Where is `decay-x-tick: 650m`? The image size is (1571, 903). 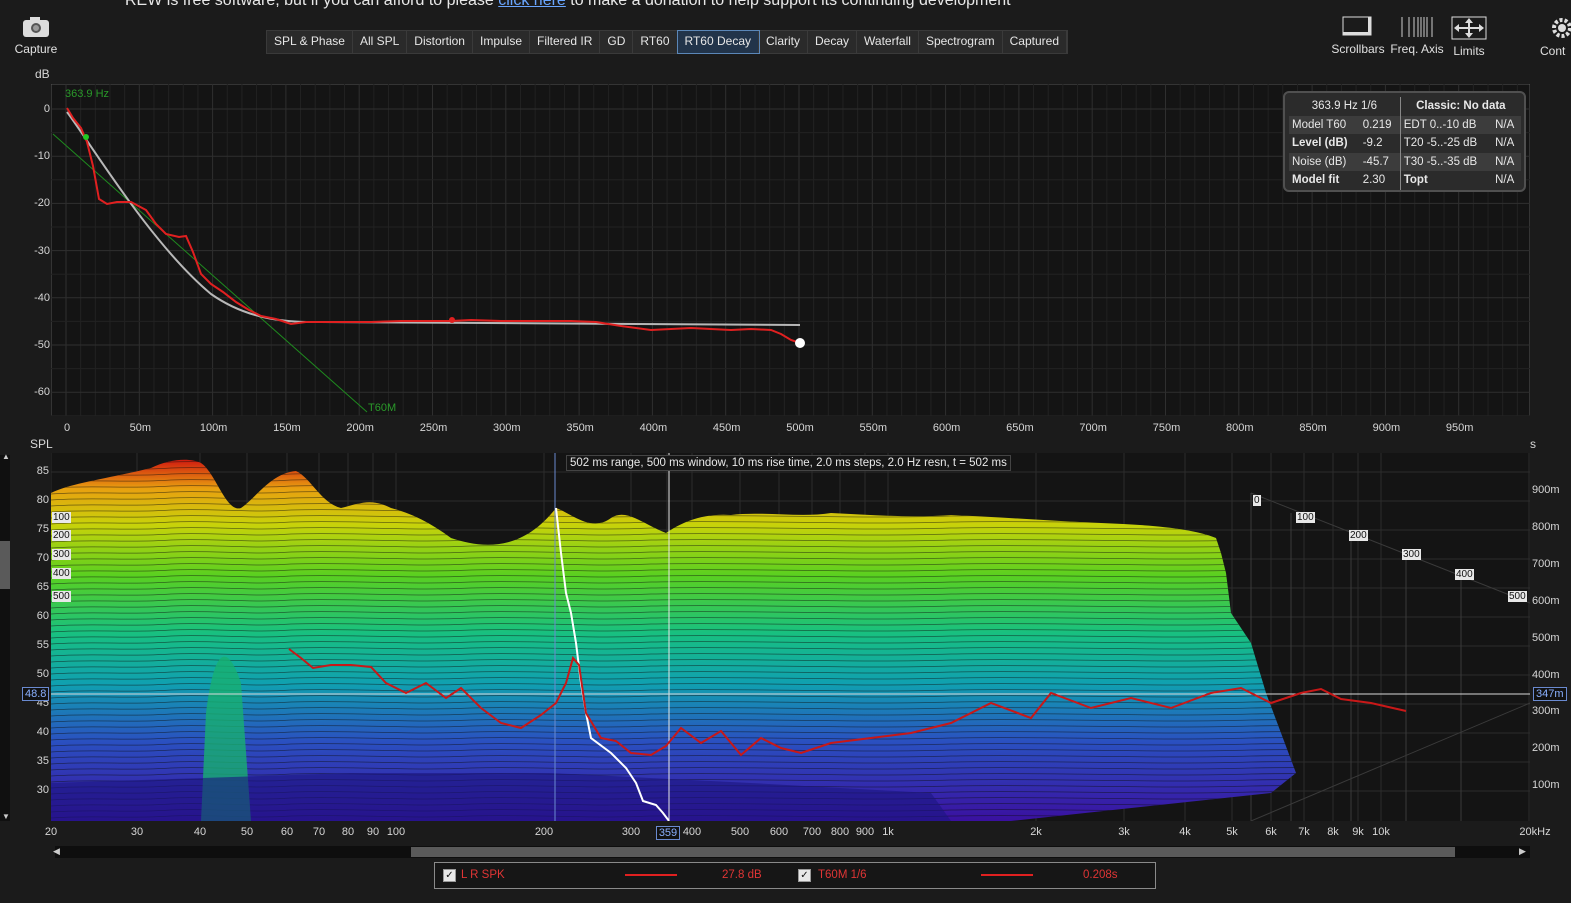
decay-x-tick: 650m is located at coordinates (1020, 428).